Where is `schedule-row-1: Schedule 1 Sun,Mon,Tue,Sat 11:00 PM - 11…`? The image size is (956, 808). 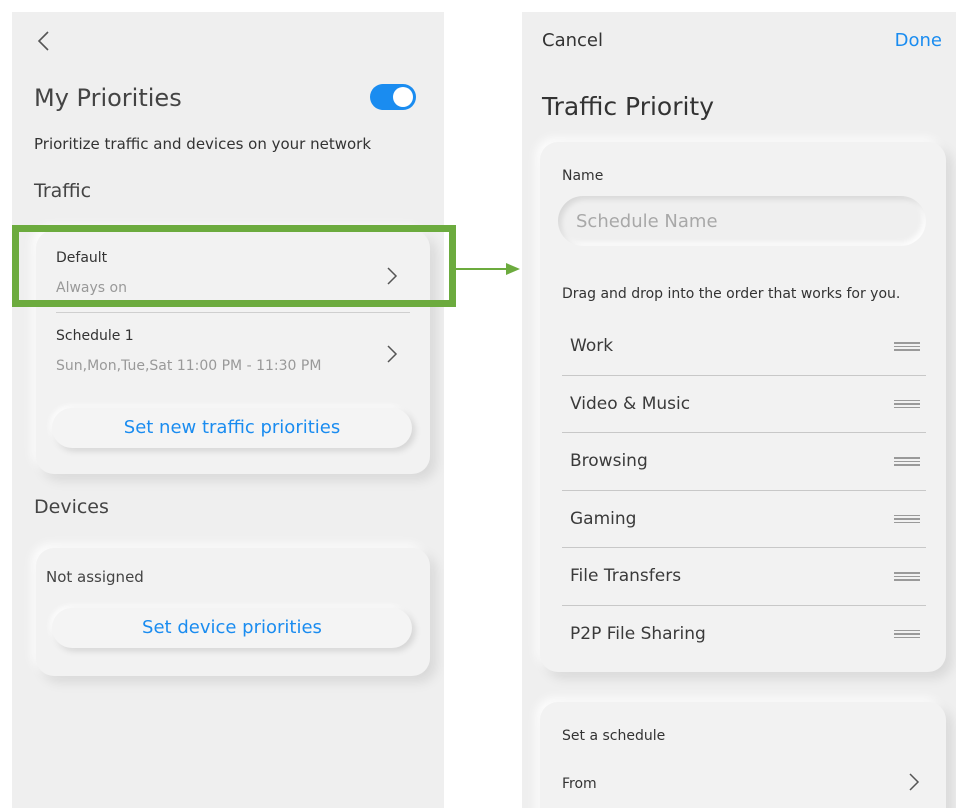
schedule-row-1: Schedule 1 Sun,Mon,Tue,Sat 11:00 PM - 11… is located at coordinates (232, 362).